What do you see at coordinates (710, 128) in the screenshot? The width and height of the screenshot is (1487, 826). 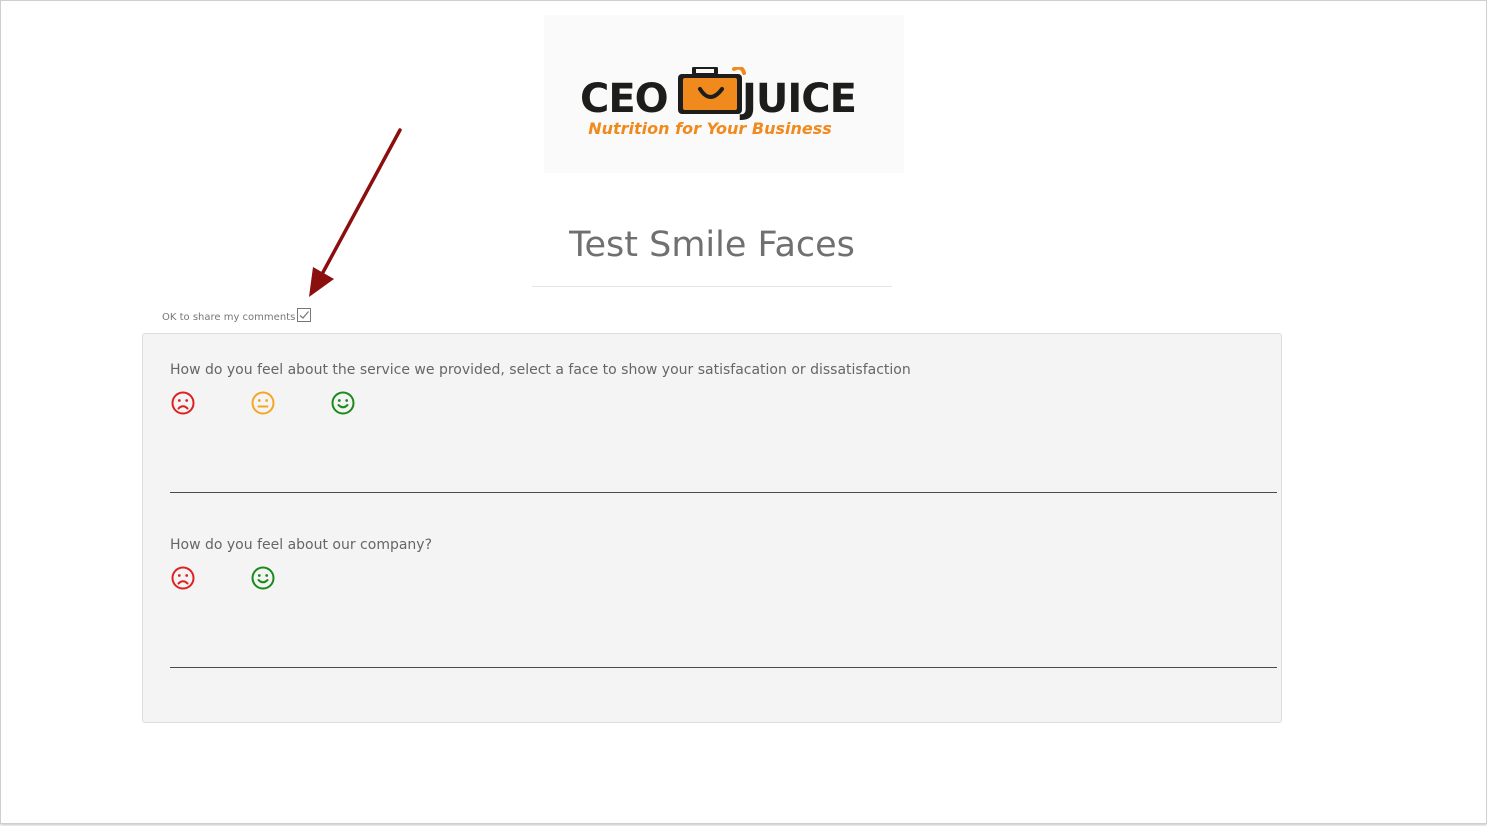 I see `logo-tagline: Nutrition for Your Business` at bounding box center [710, 128].